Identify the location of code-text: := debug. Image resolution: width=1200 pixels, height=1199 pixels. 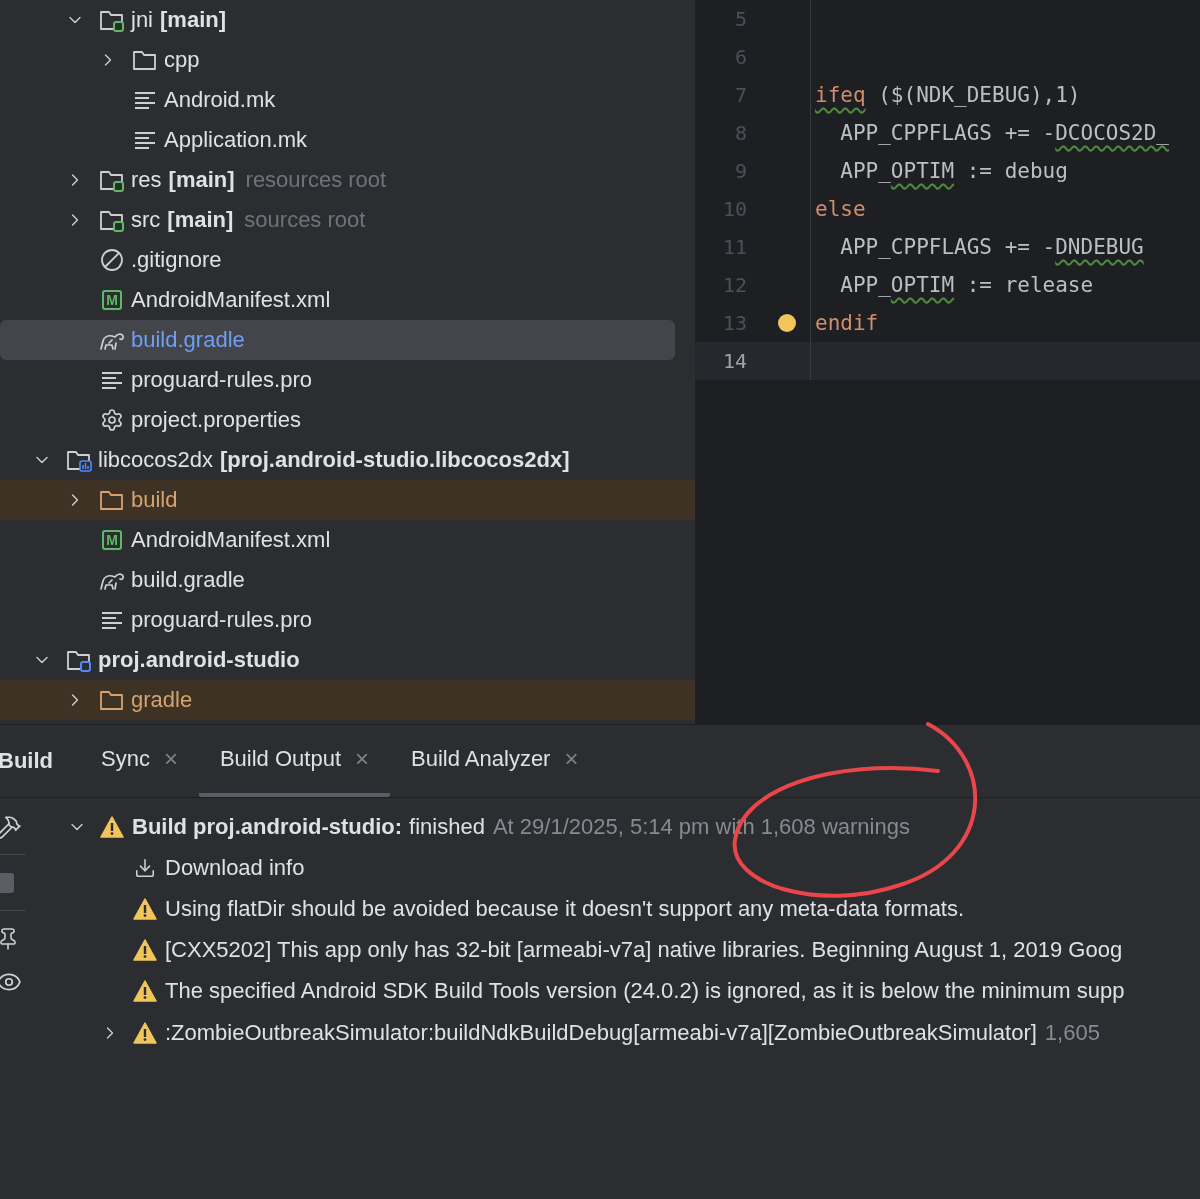
(1016, 171).